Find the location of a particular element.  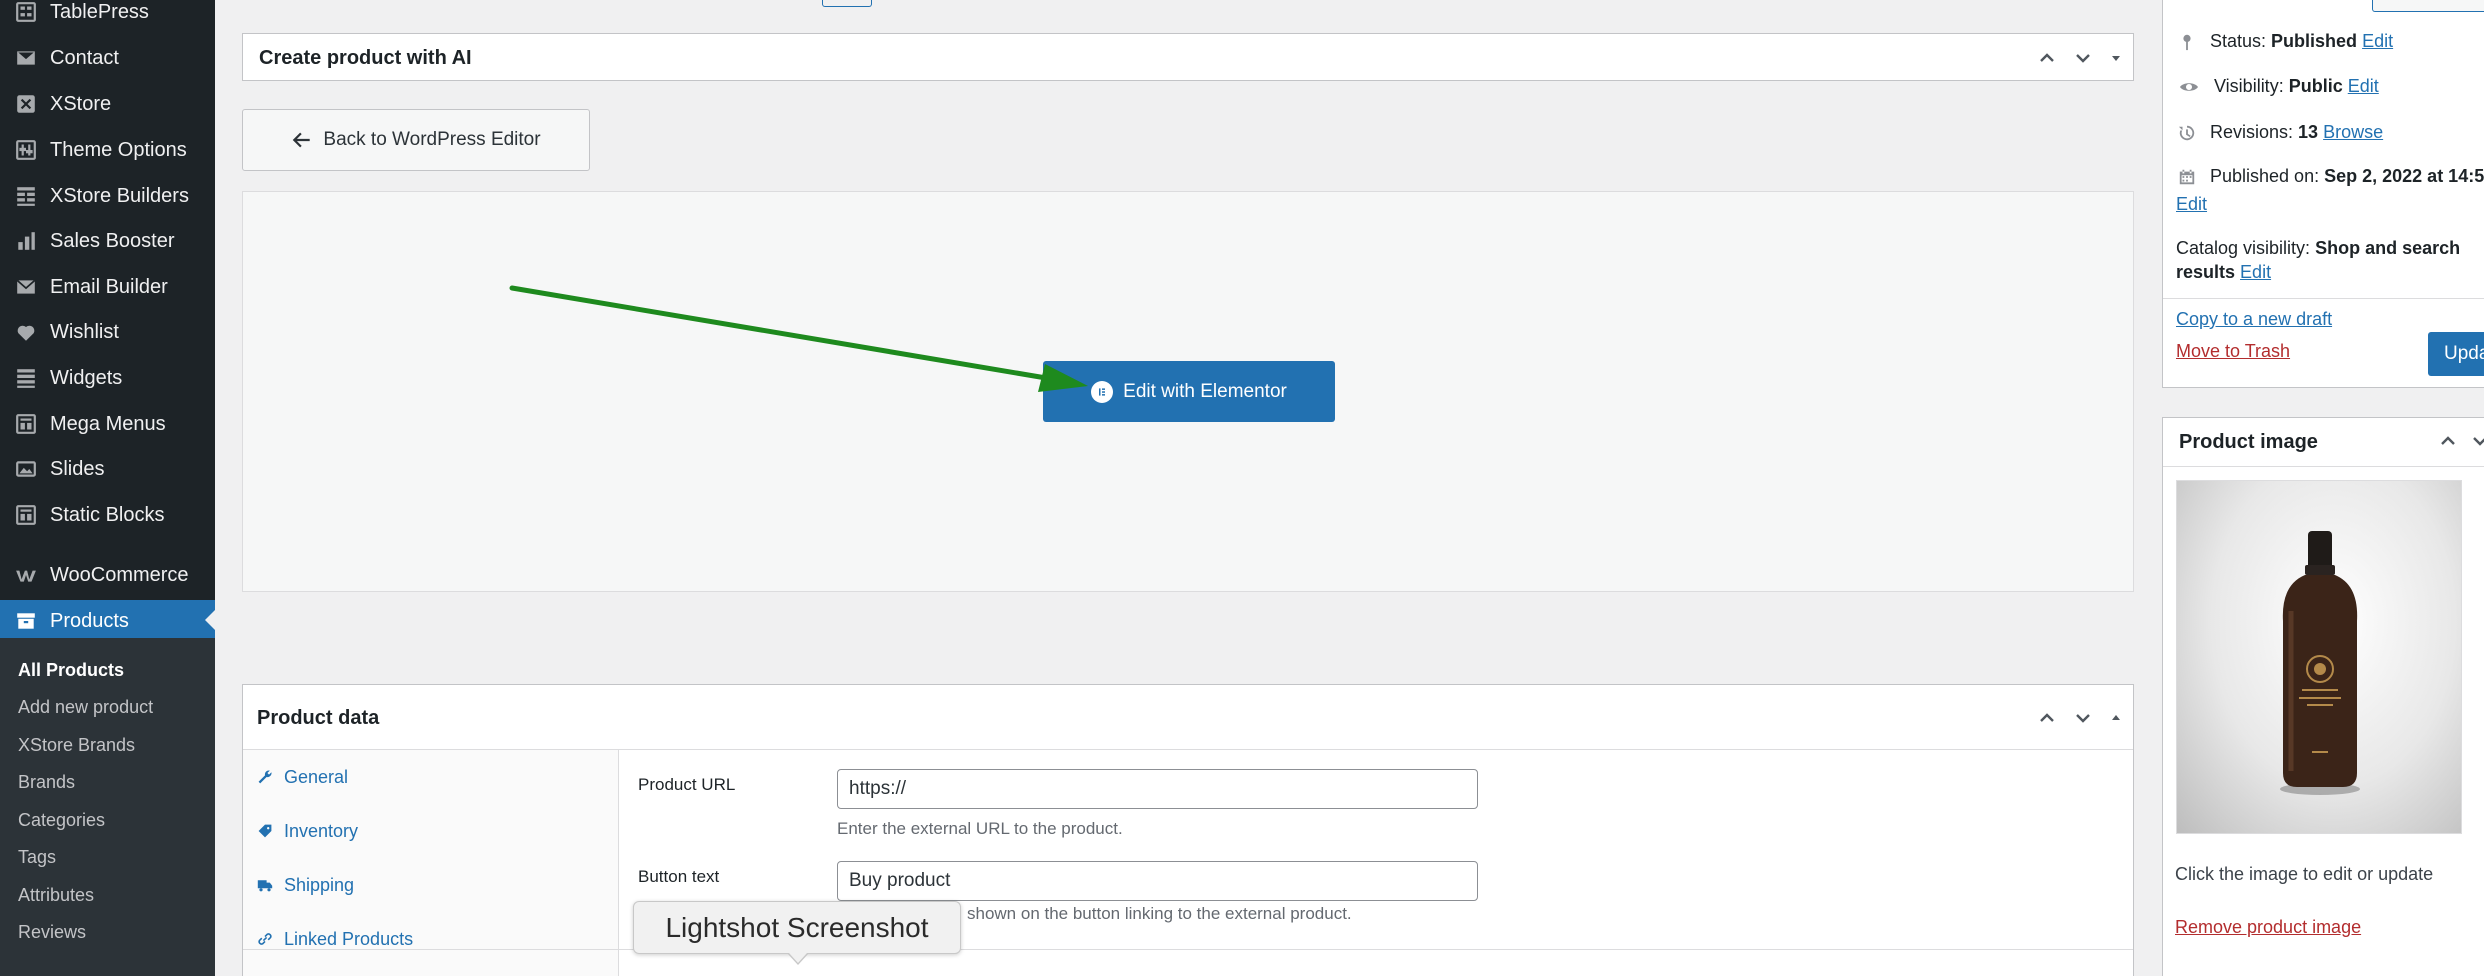

menu-item-label: Contact is located at coordinates (84, 57).